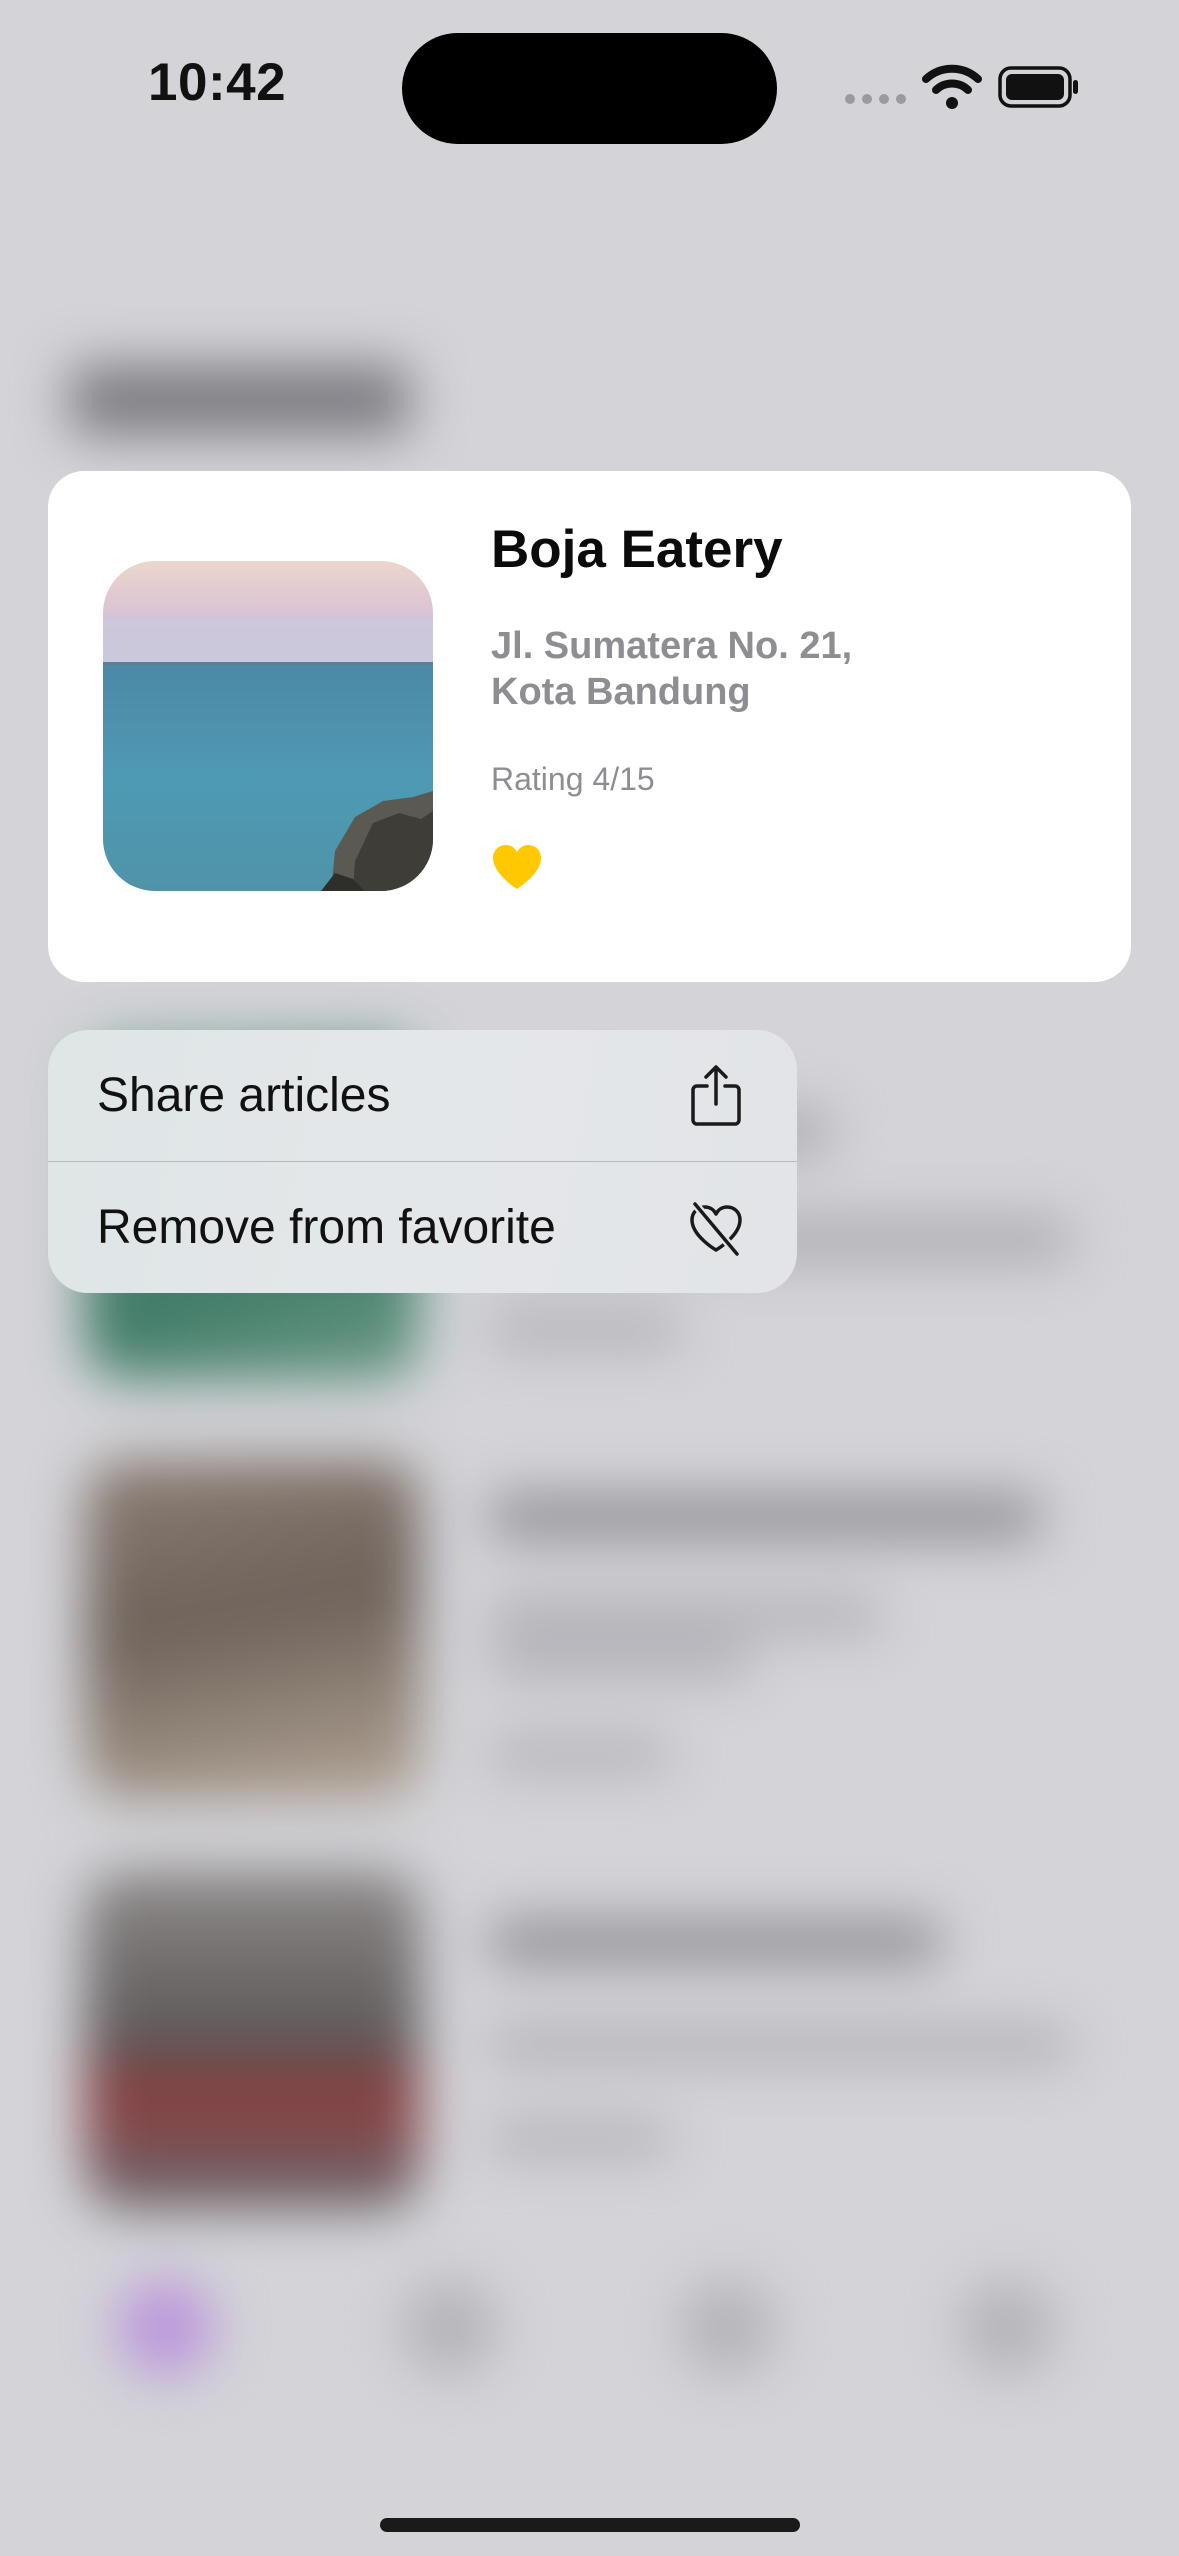 This screenshot has width=1179, height=2556. What do you see at coordinates (672, 646) in the screenshot?
I see `address-line-1: Jl. Sumatera No. 21,` at bounding box center [672, 646].